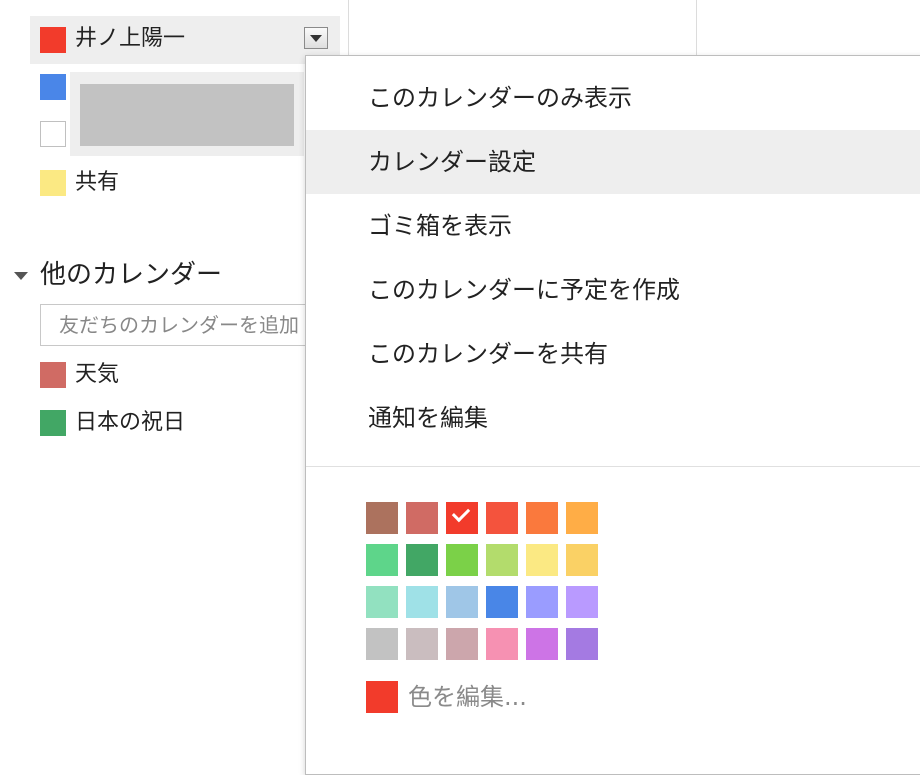 The width and height of the screenshot is (920, 775). What do you see at coordinates (613, 226) in the screenshot?
I see `menu-item-show-trash: ゴミ箱を表示` at bounding box center [613, 226].